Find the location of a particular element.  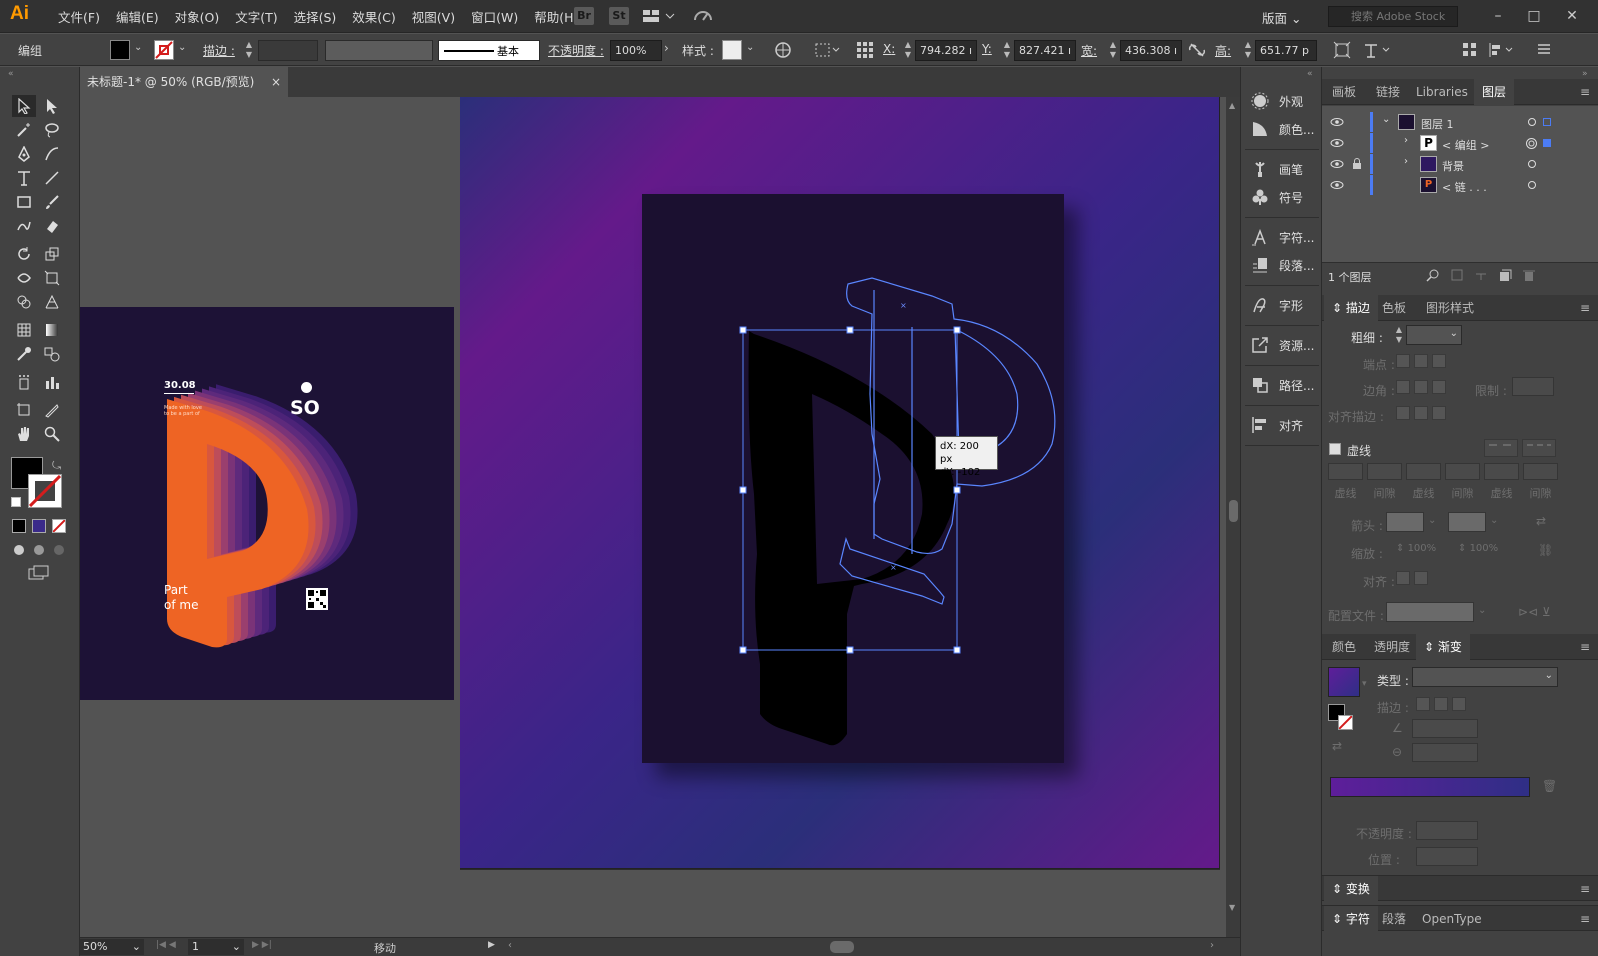

color-mode-icon is located at coordinates (19, 526).